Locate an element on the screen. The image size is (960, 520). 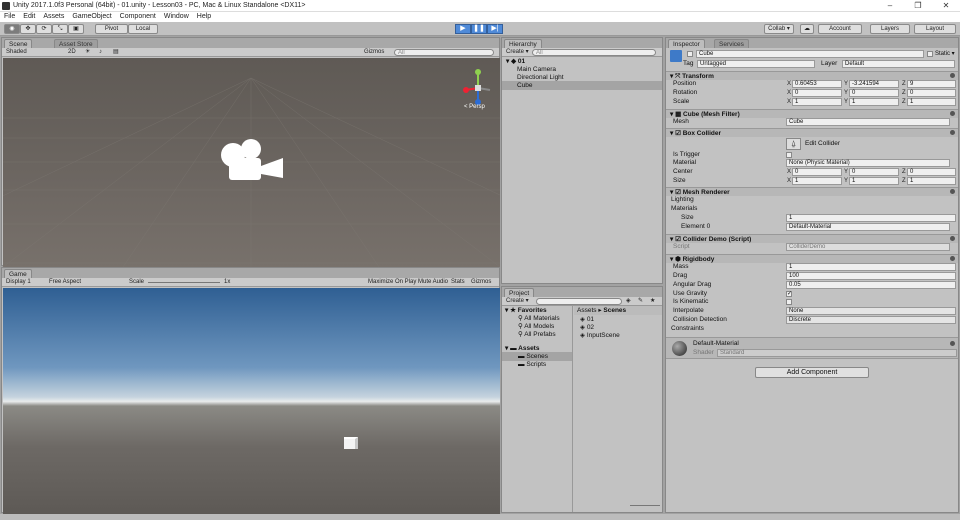
is-kinematic-checkbox is located at coordinates (789, 302).